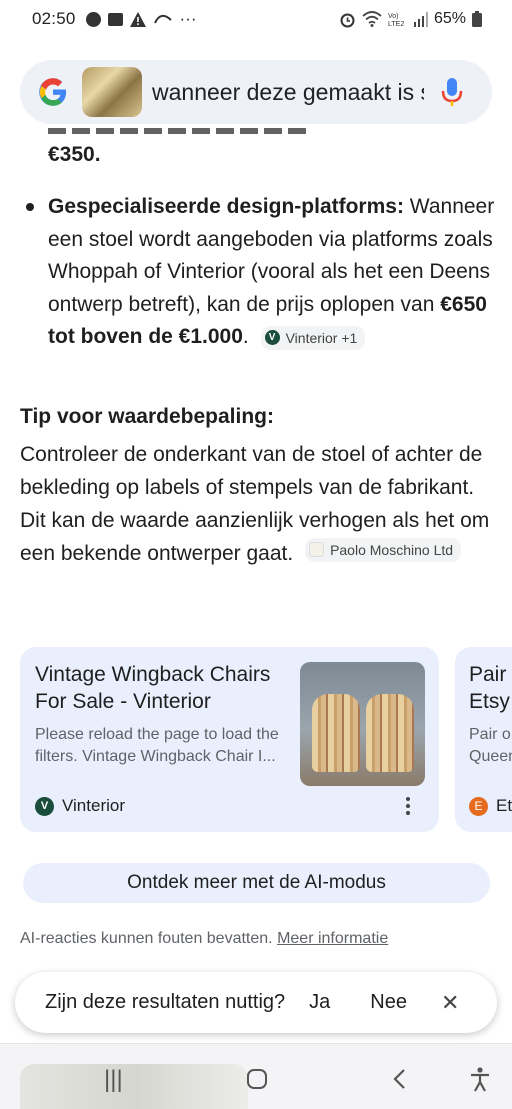 This screenshot has height=1109, width=512. I want to click on warning-icon, so click(137, 19).